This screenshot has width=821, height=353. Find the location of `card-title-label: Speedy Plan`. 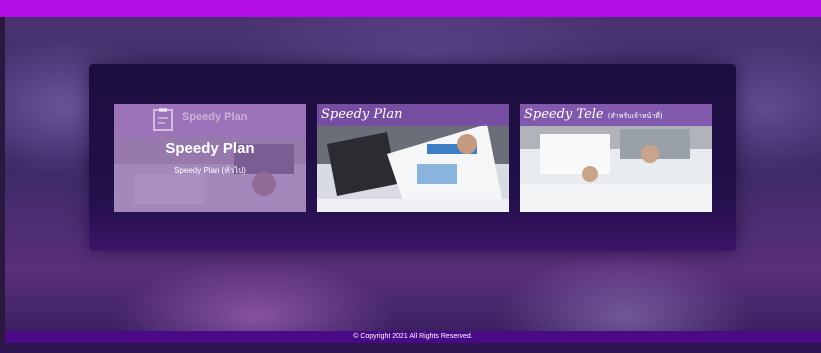

card-title-label: Speedy Plan is located at coordinates (413, 115).